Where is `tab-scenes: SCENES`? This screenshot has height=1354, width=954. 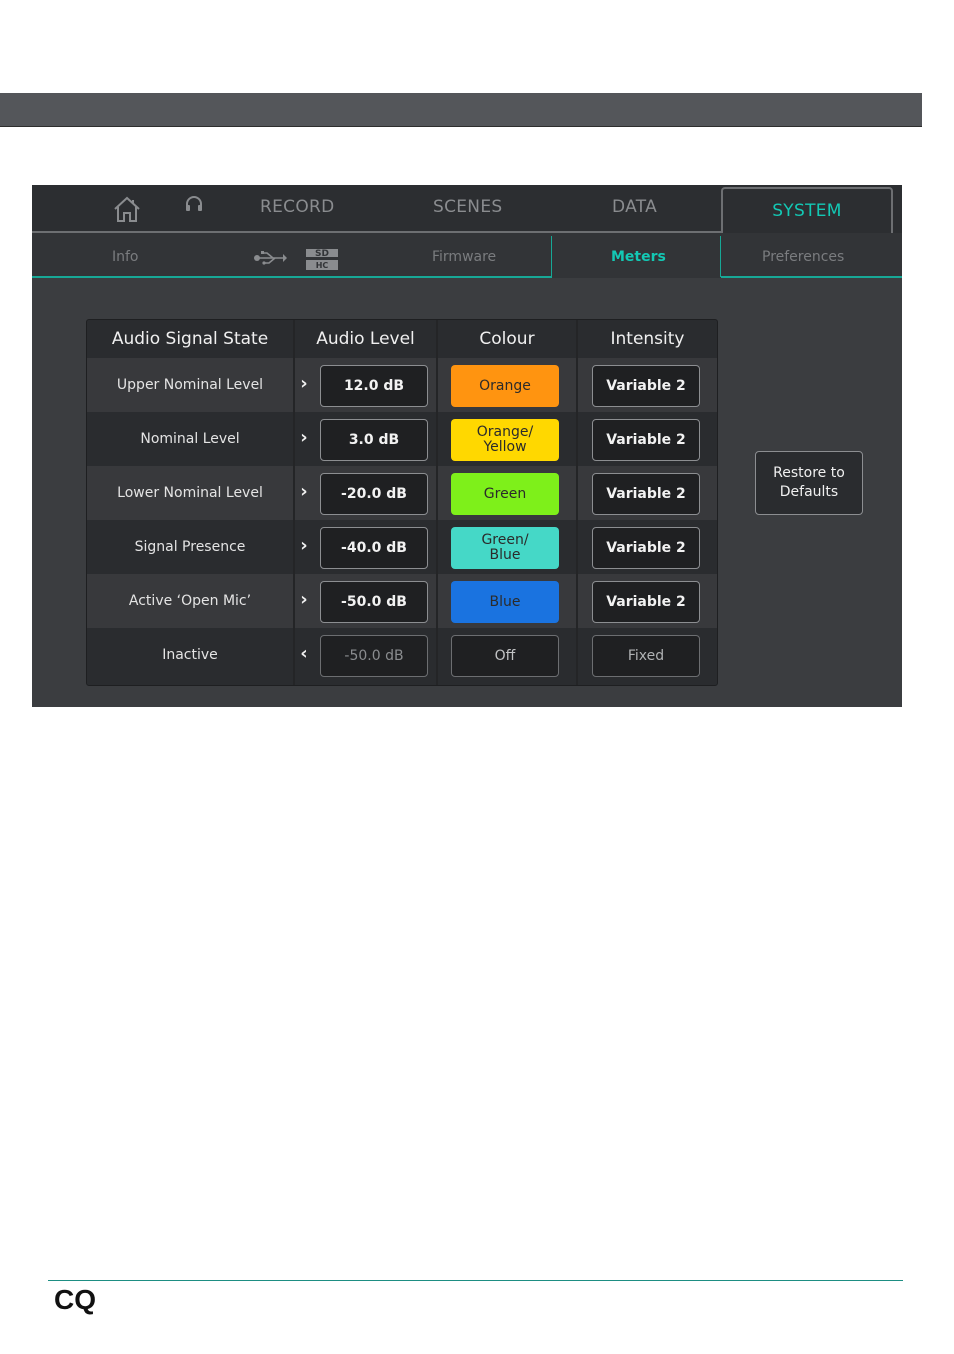 tab-scenes: SCENES is located at coordinates (467, 207).